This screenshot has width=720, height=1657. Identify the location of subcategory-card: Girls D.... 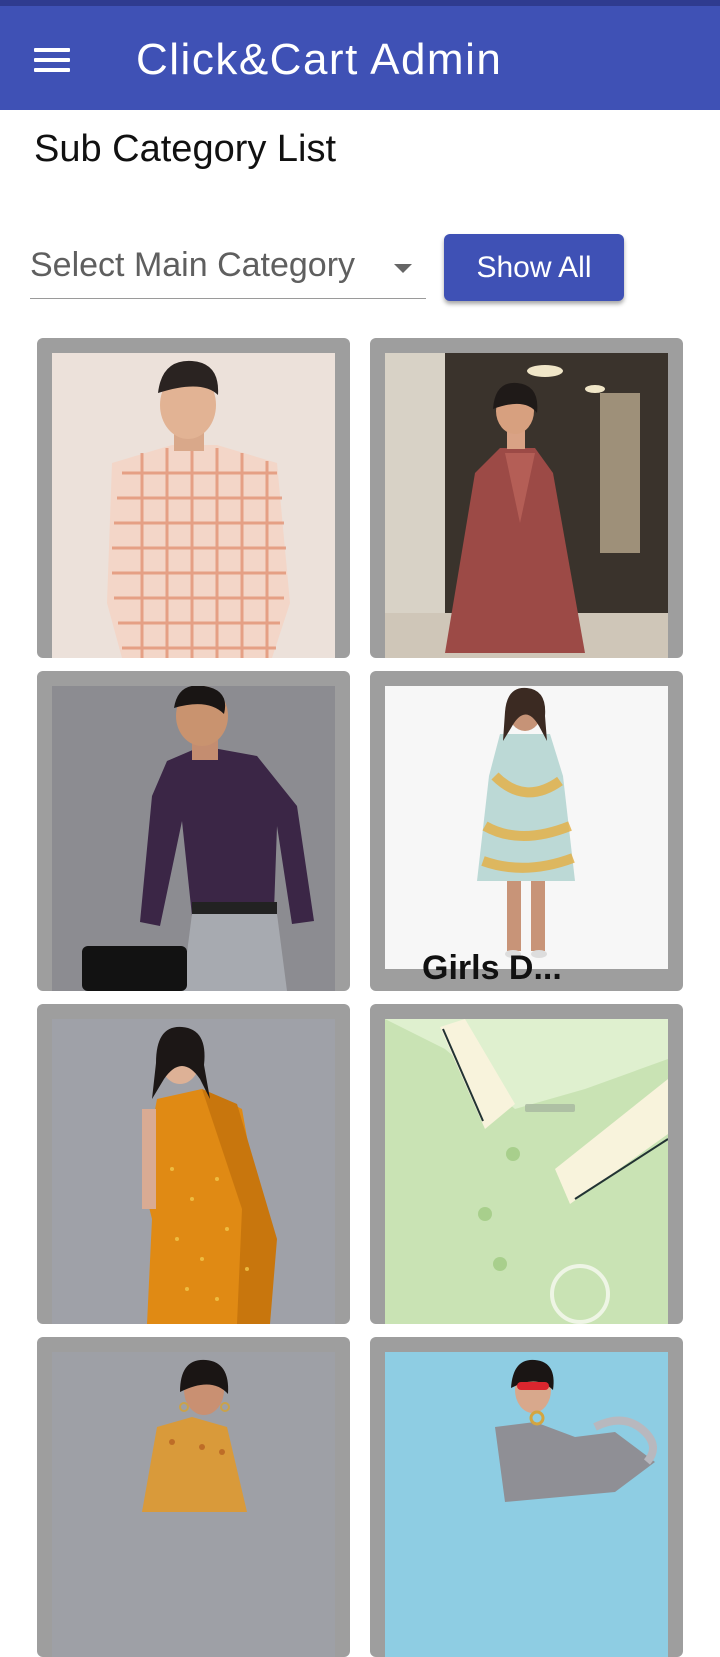
(526, 831).